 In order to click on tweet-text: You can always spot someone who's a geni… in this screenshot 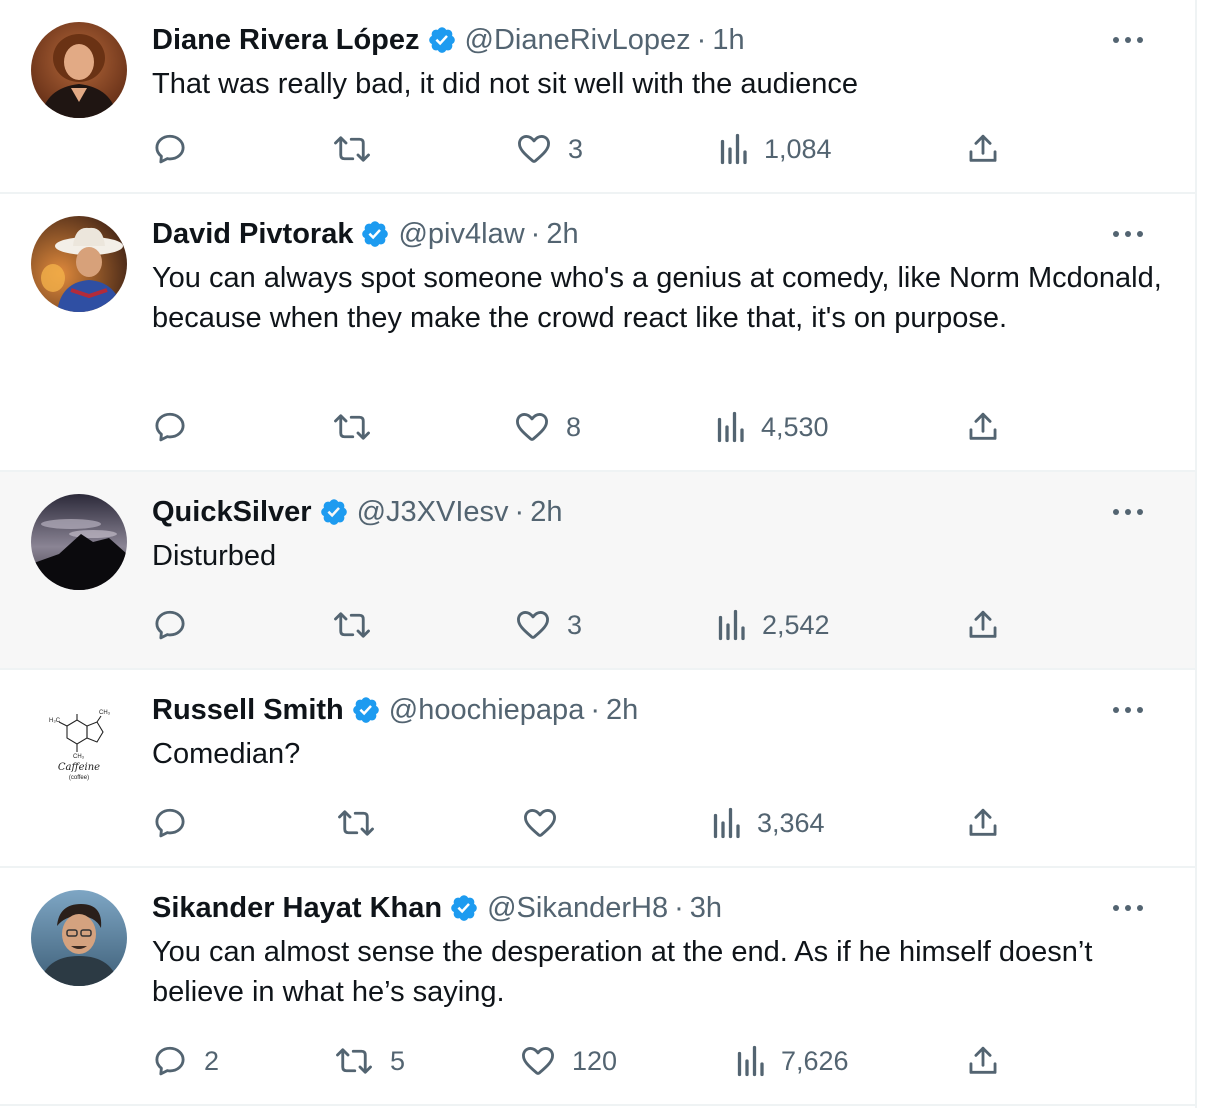, I will do `click(657, 298)`.